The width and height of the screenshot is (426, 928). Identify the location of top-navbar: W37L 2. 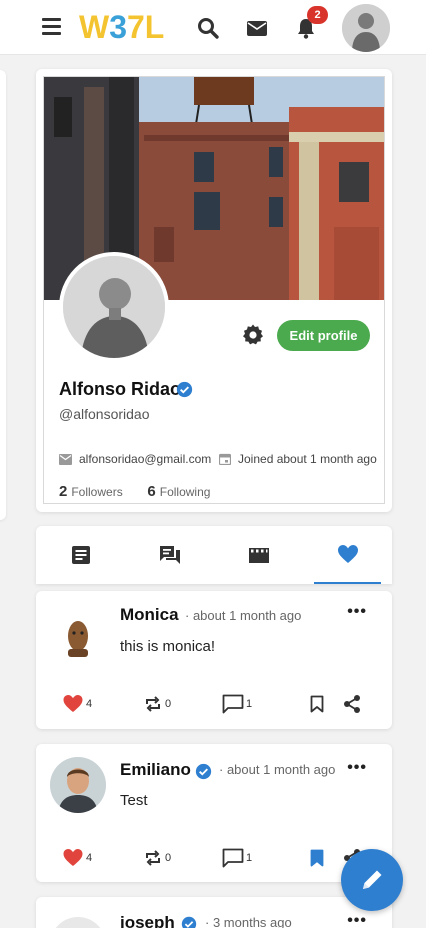
(213, 27).